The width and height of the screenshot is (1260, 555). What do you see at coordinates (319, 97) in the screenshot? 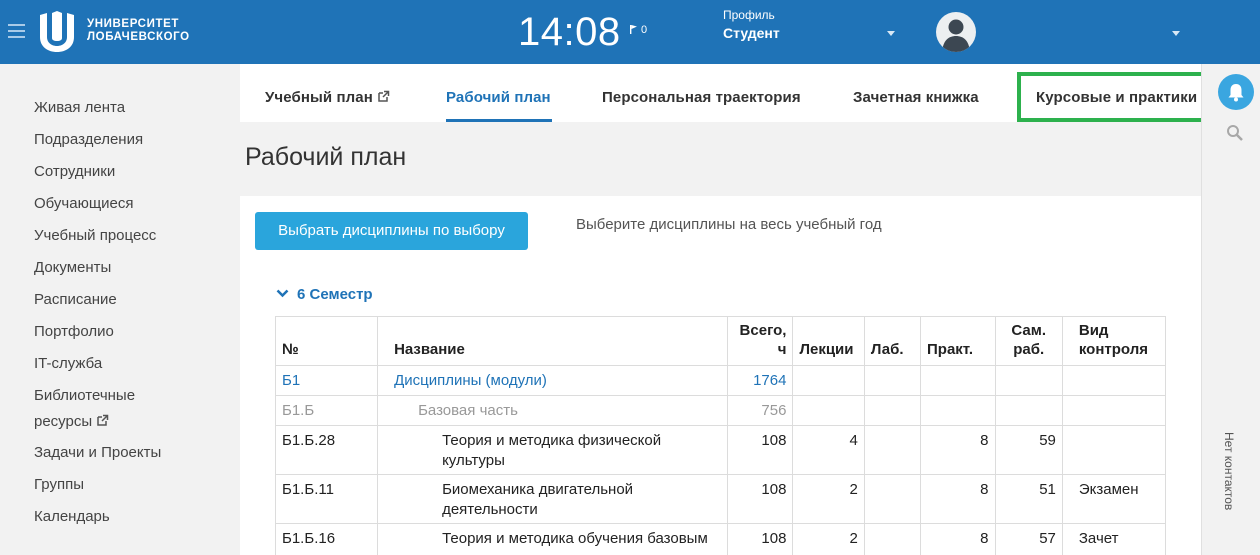
I see `tab-curriculum-label: Учебный план` at bounding box center [319, 97].